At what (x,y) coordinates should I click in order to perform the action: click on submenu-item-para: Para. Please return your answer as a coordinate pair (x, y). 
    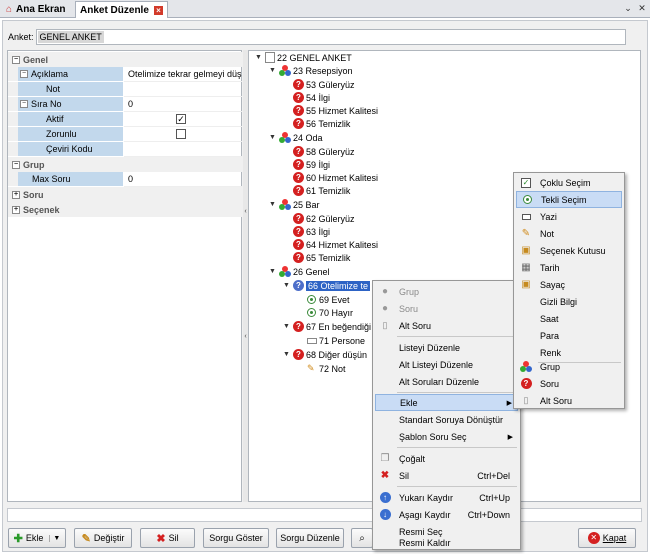
    Looking at the image, I should click on (569, 335).